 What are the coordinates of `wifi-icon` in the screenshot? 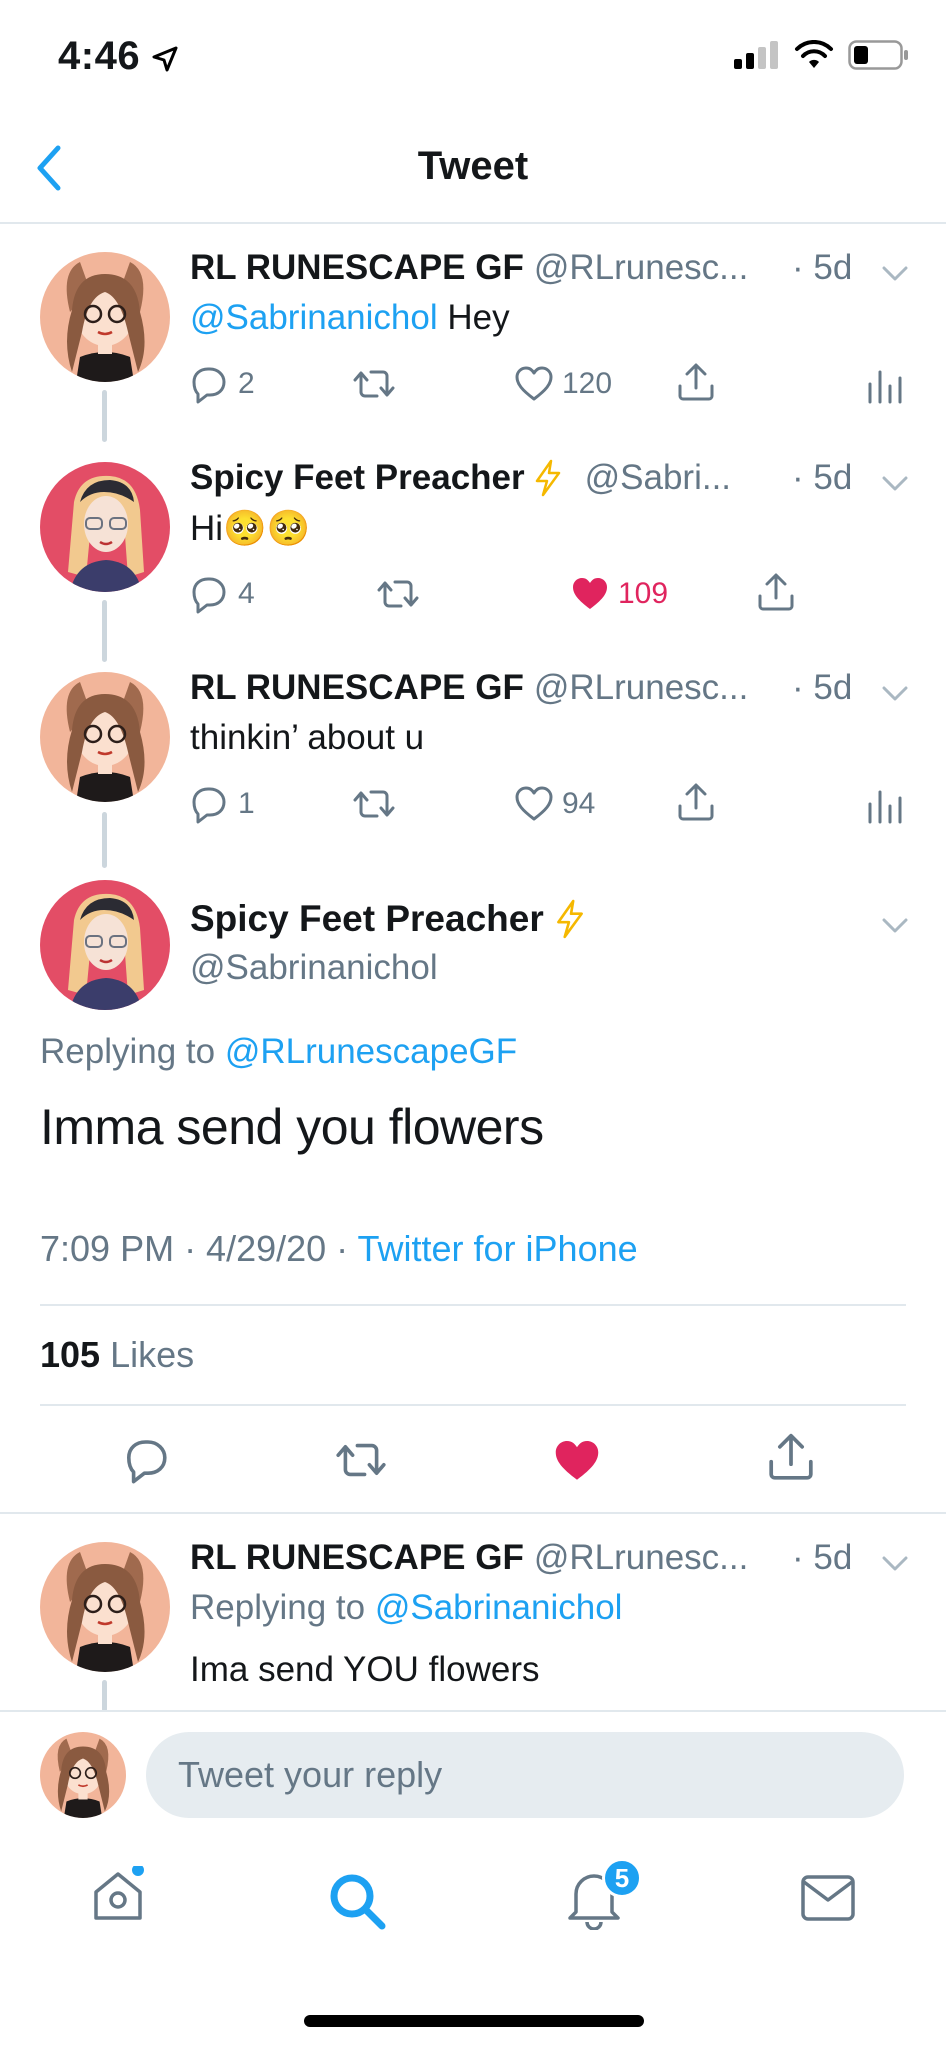 It's located at (814, 54).